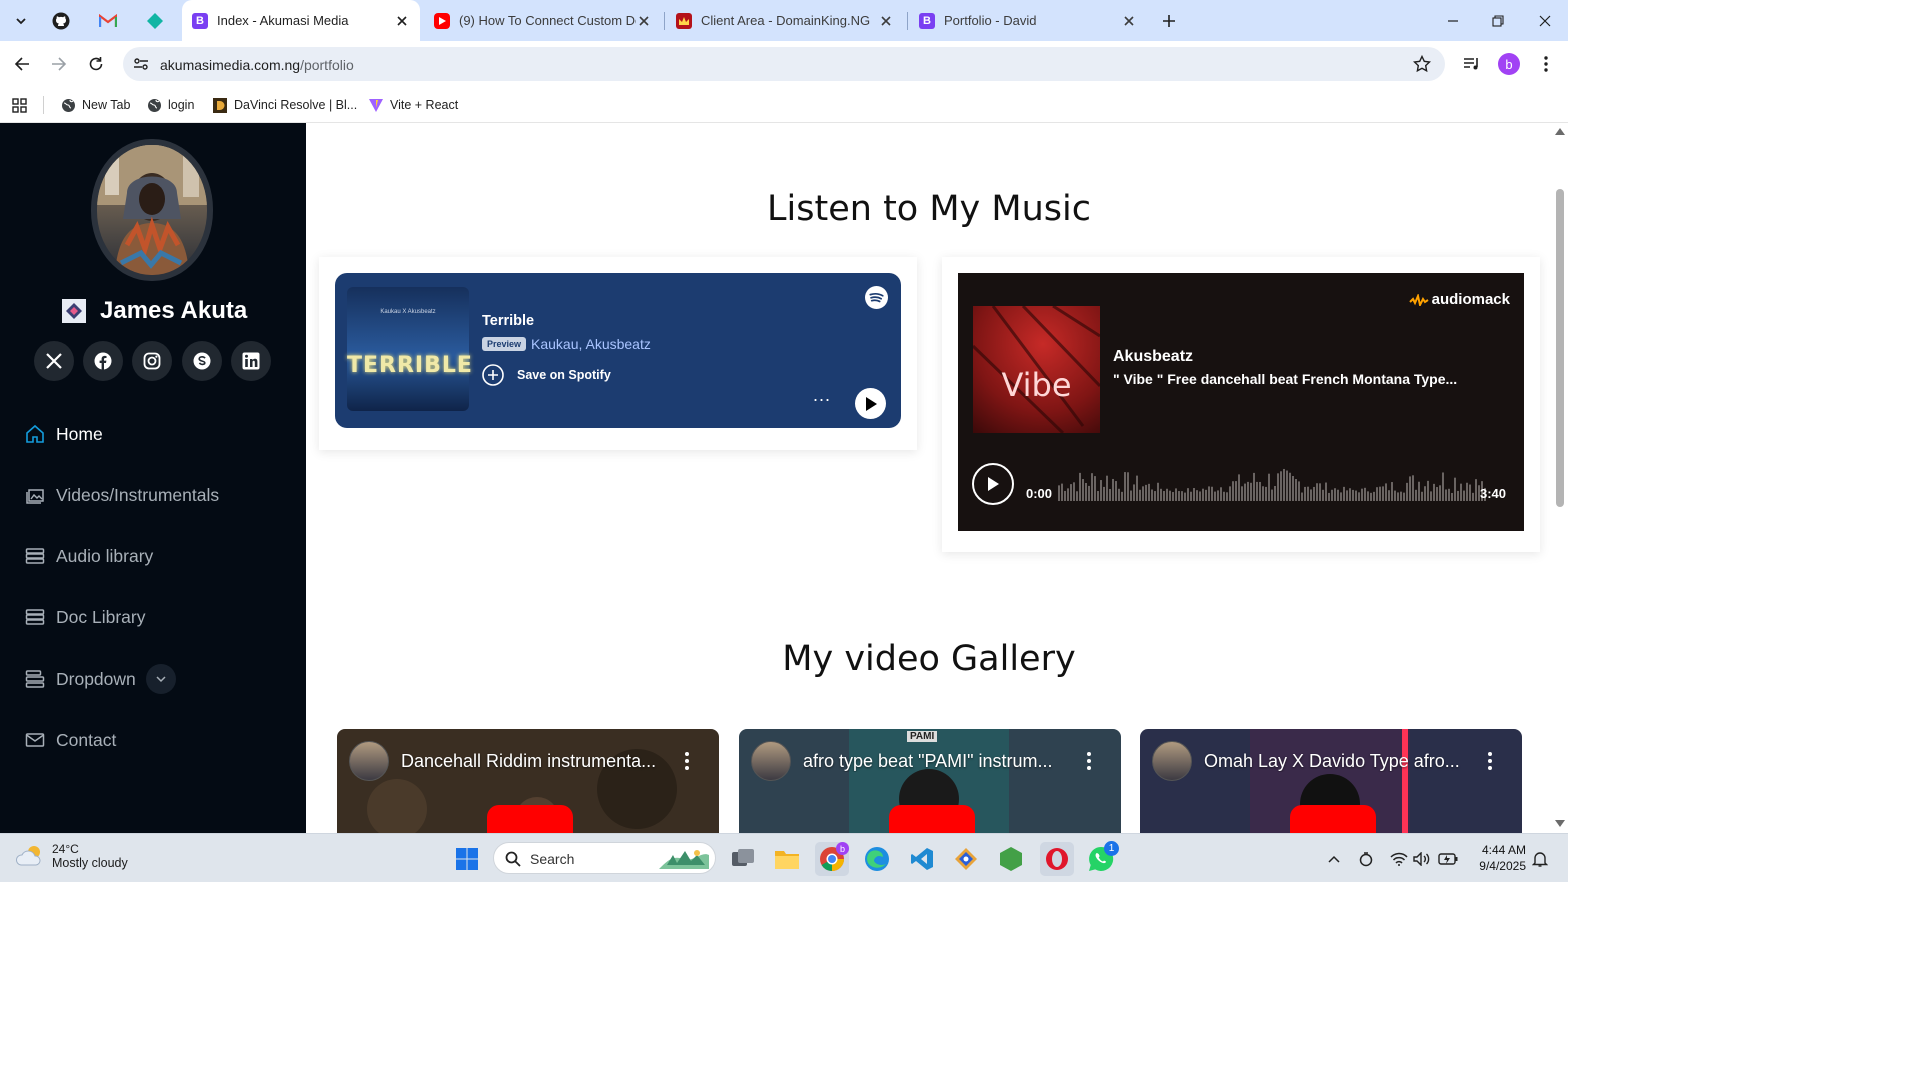 This screenshot has height=1080, width=1920. Describe the element at coordinates (103, 361) in the screenshot. I see `facebook-link` at that location.